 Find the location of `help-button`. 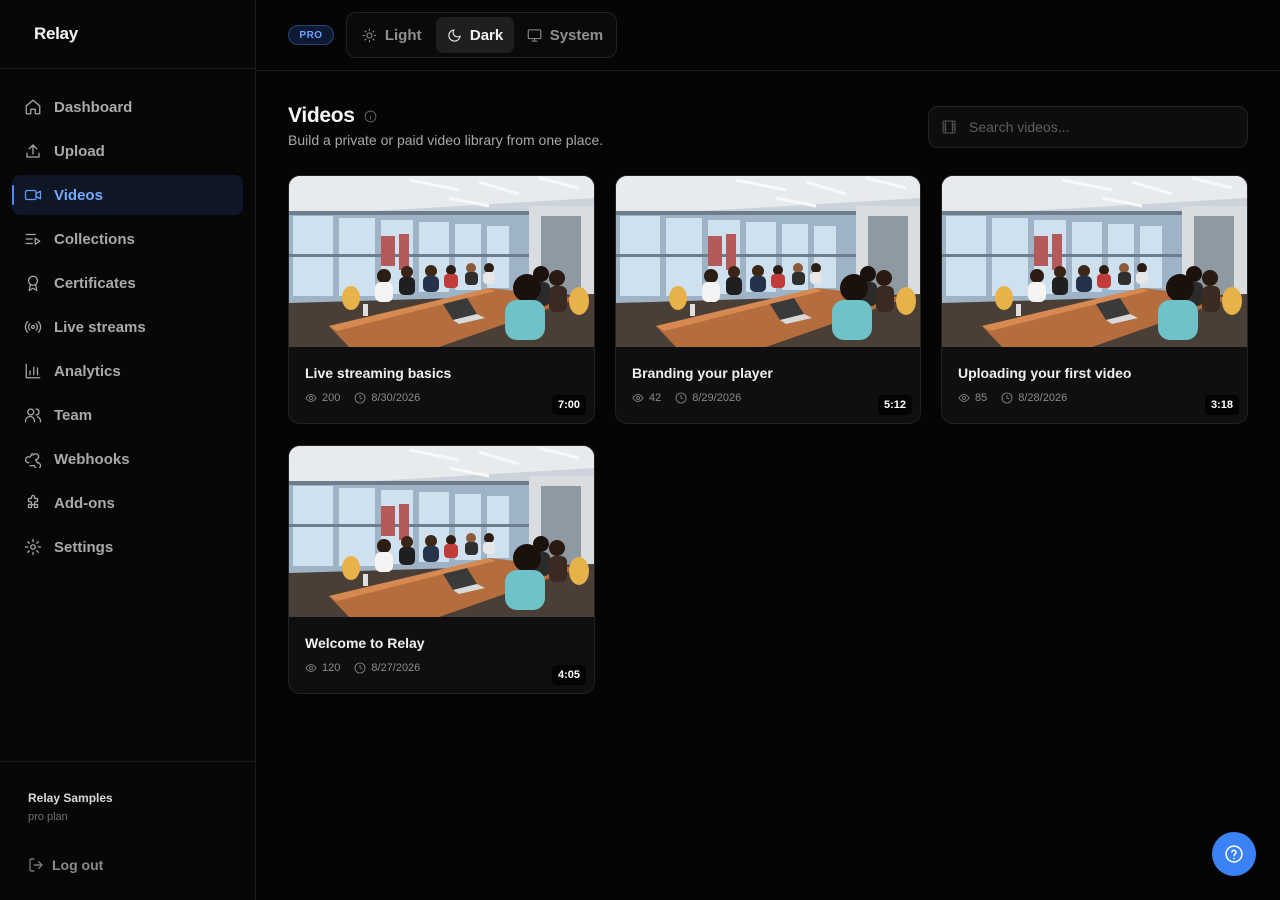

help-button is located at coordinates (1234, 854).